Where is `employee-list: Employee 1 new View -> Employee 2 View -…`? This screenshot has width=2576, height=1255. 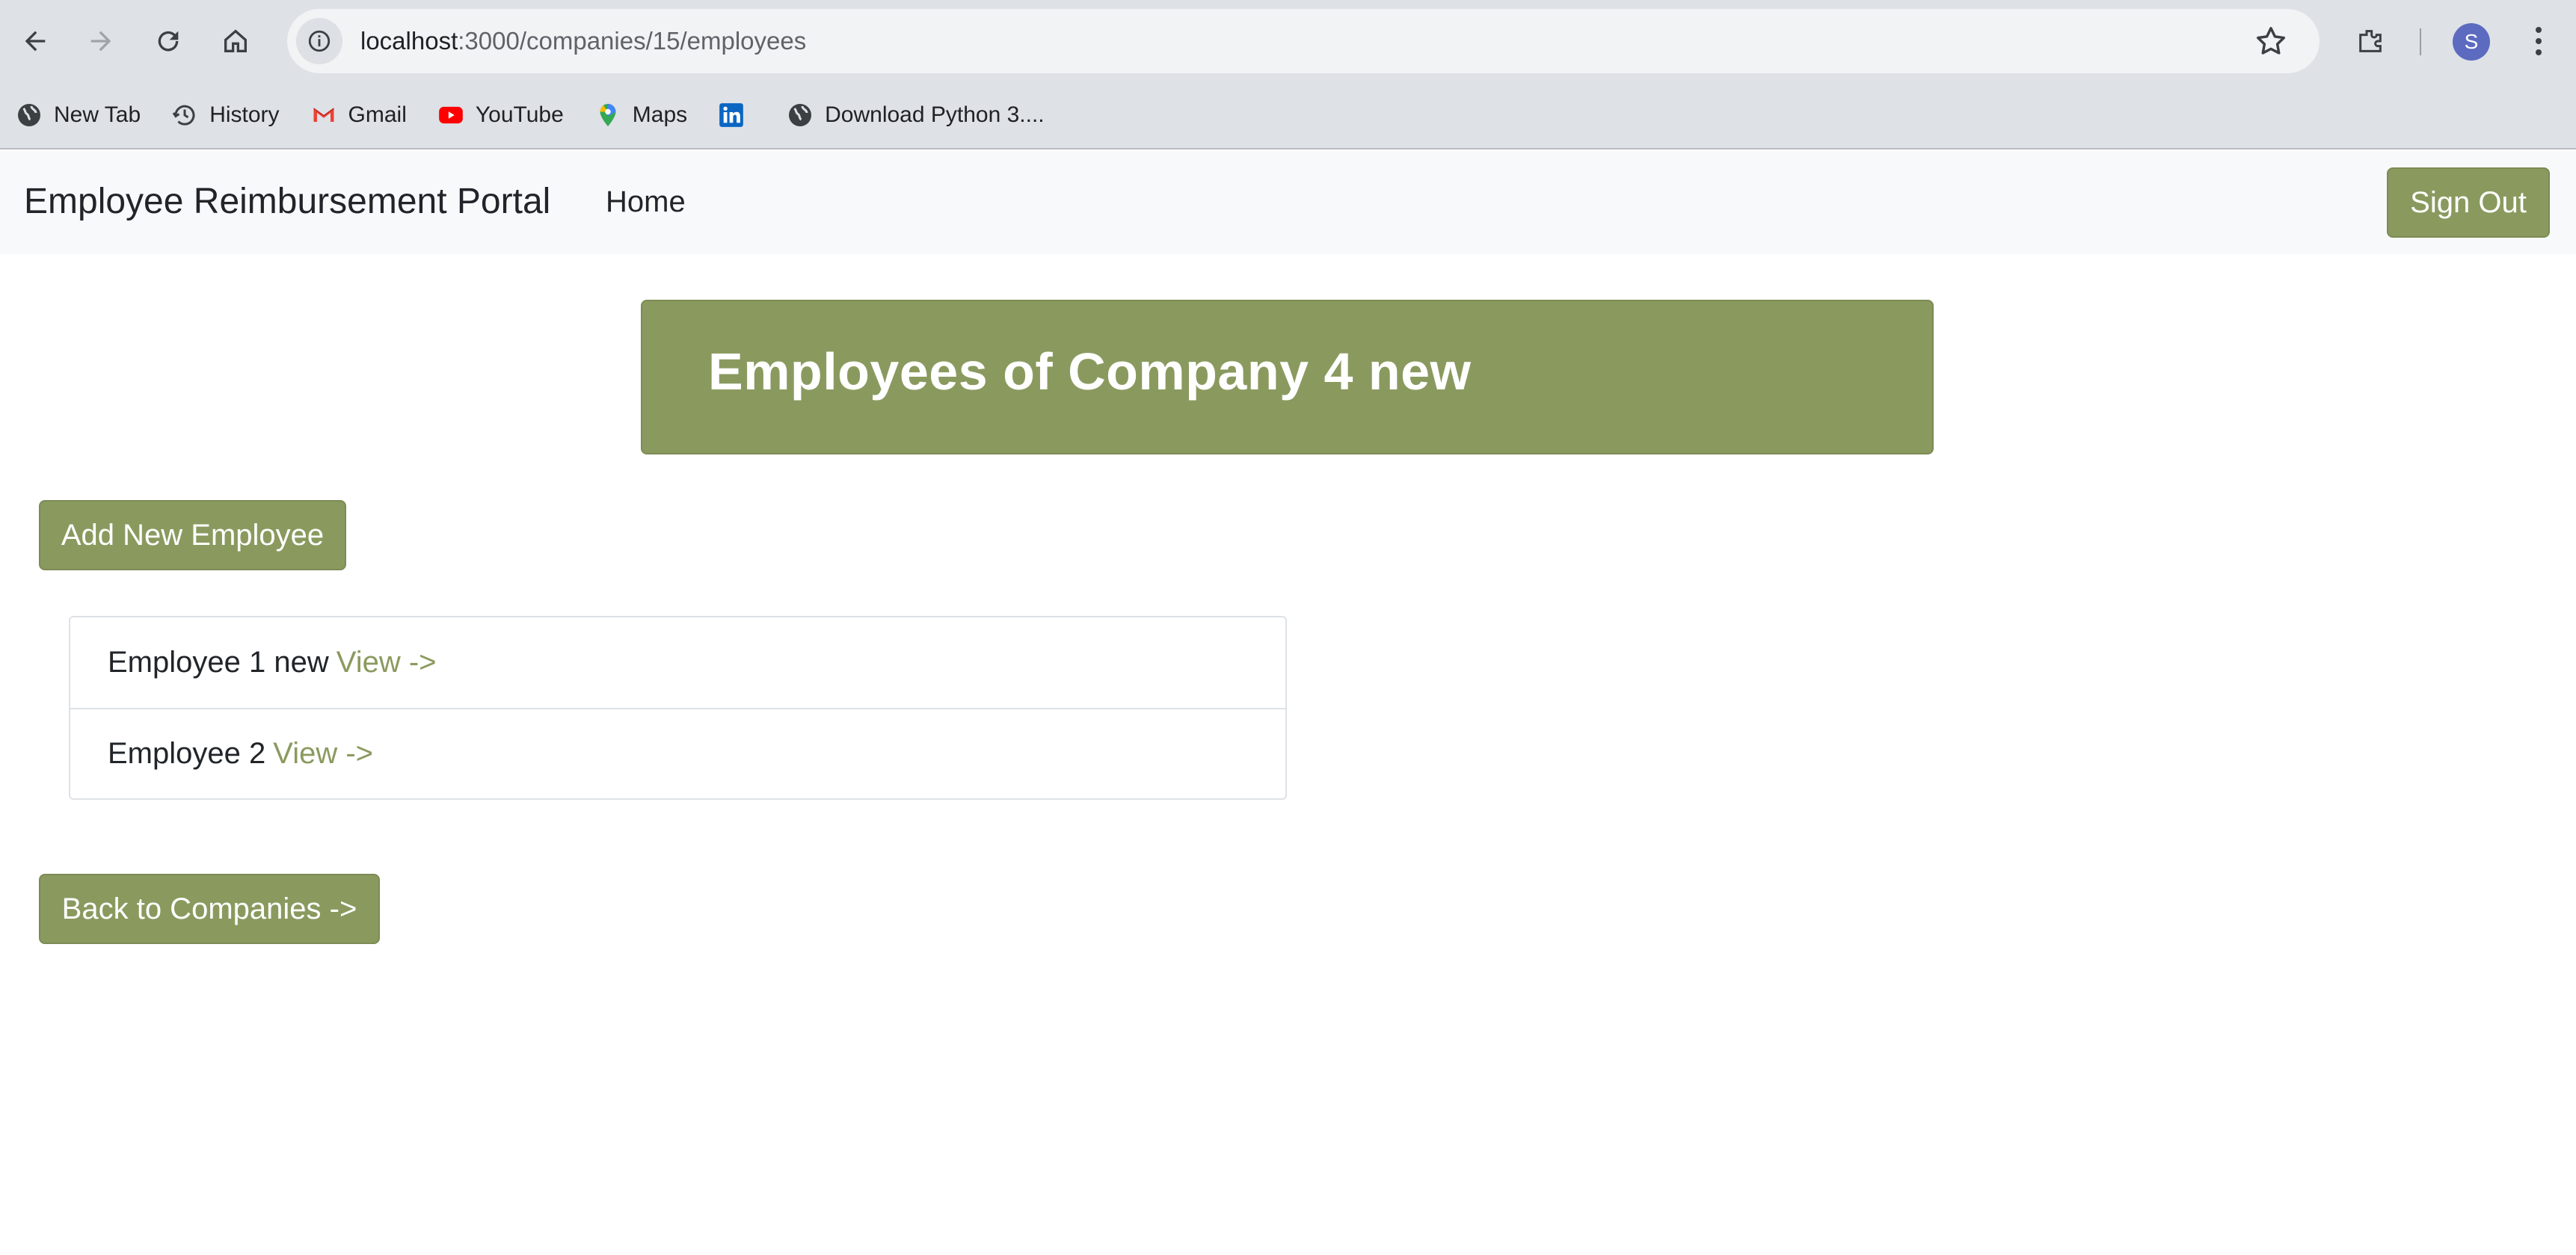
employee-list: Employee 1 new View -> Employee 2 View -… is located at coordinates (678, 708).